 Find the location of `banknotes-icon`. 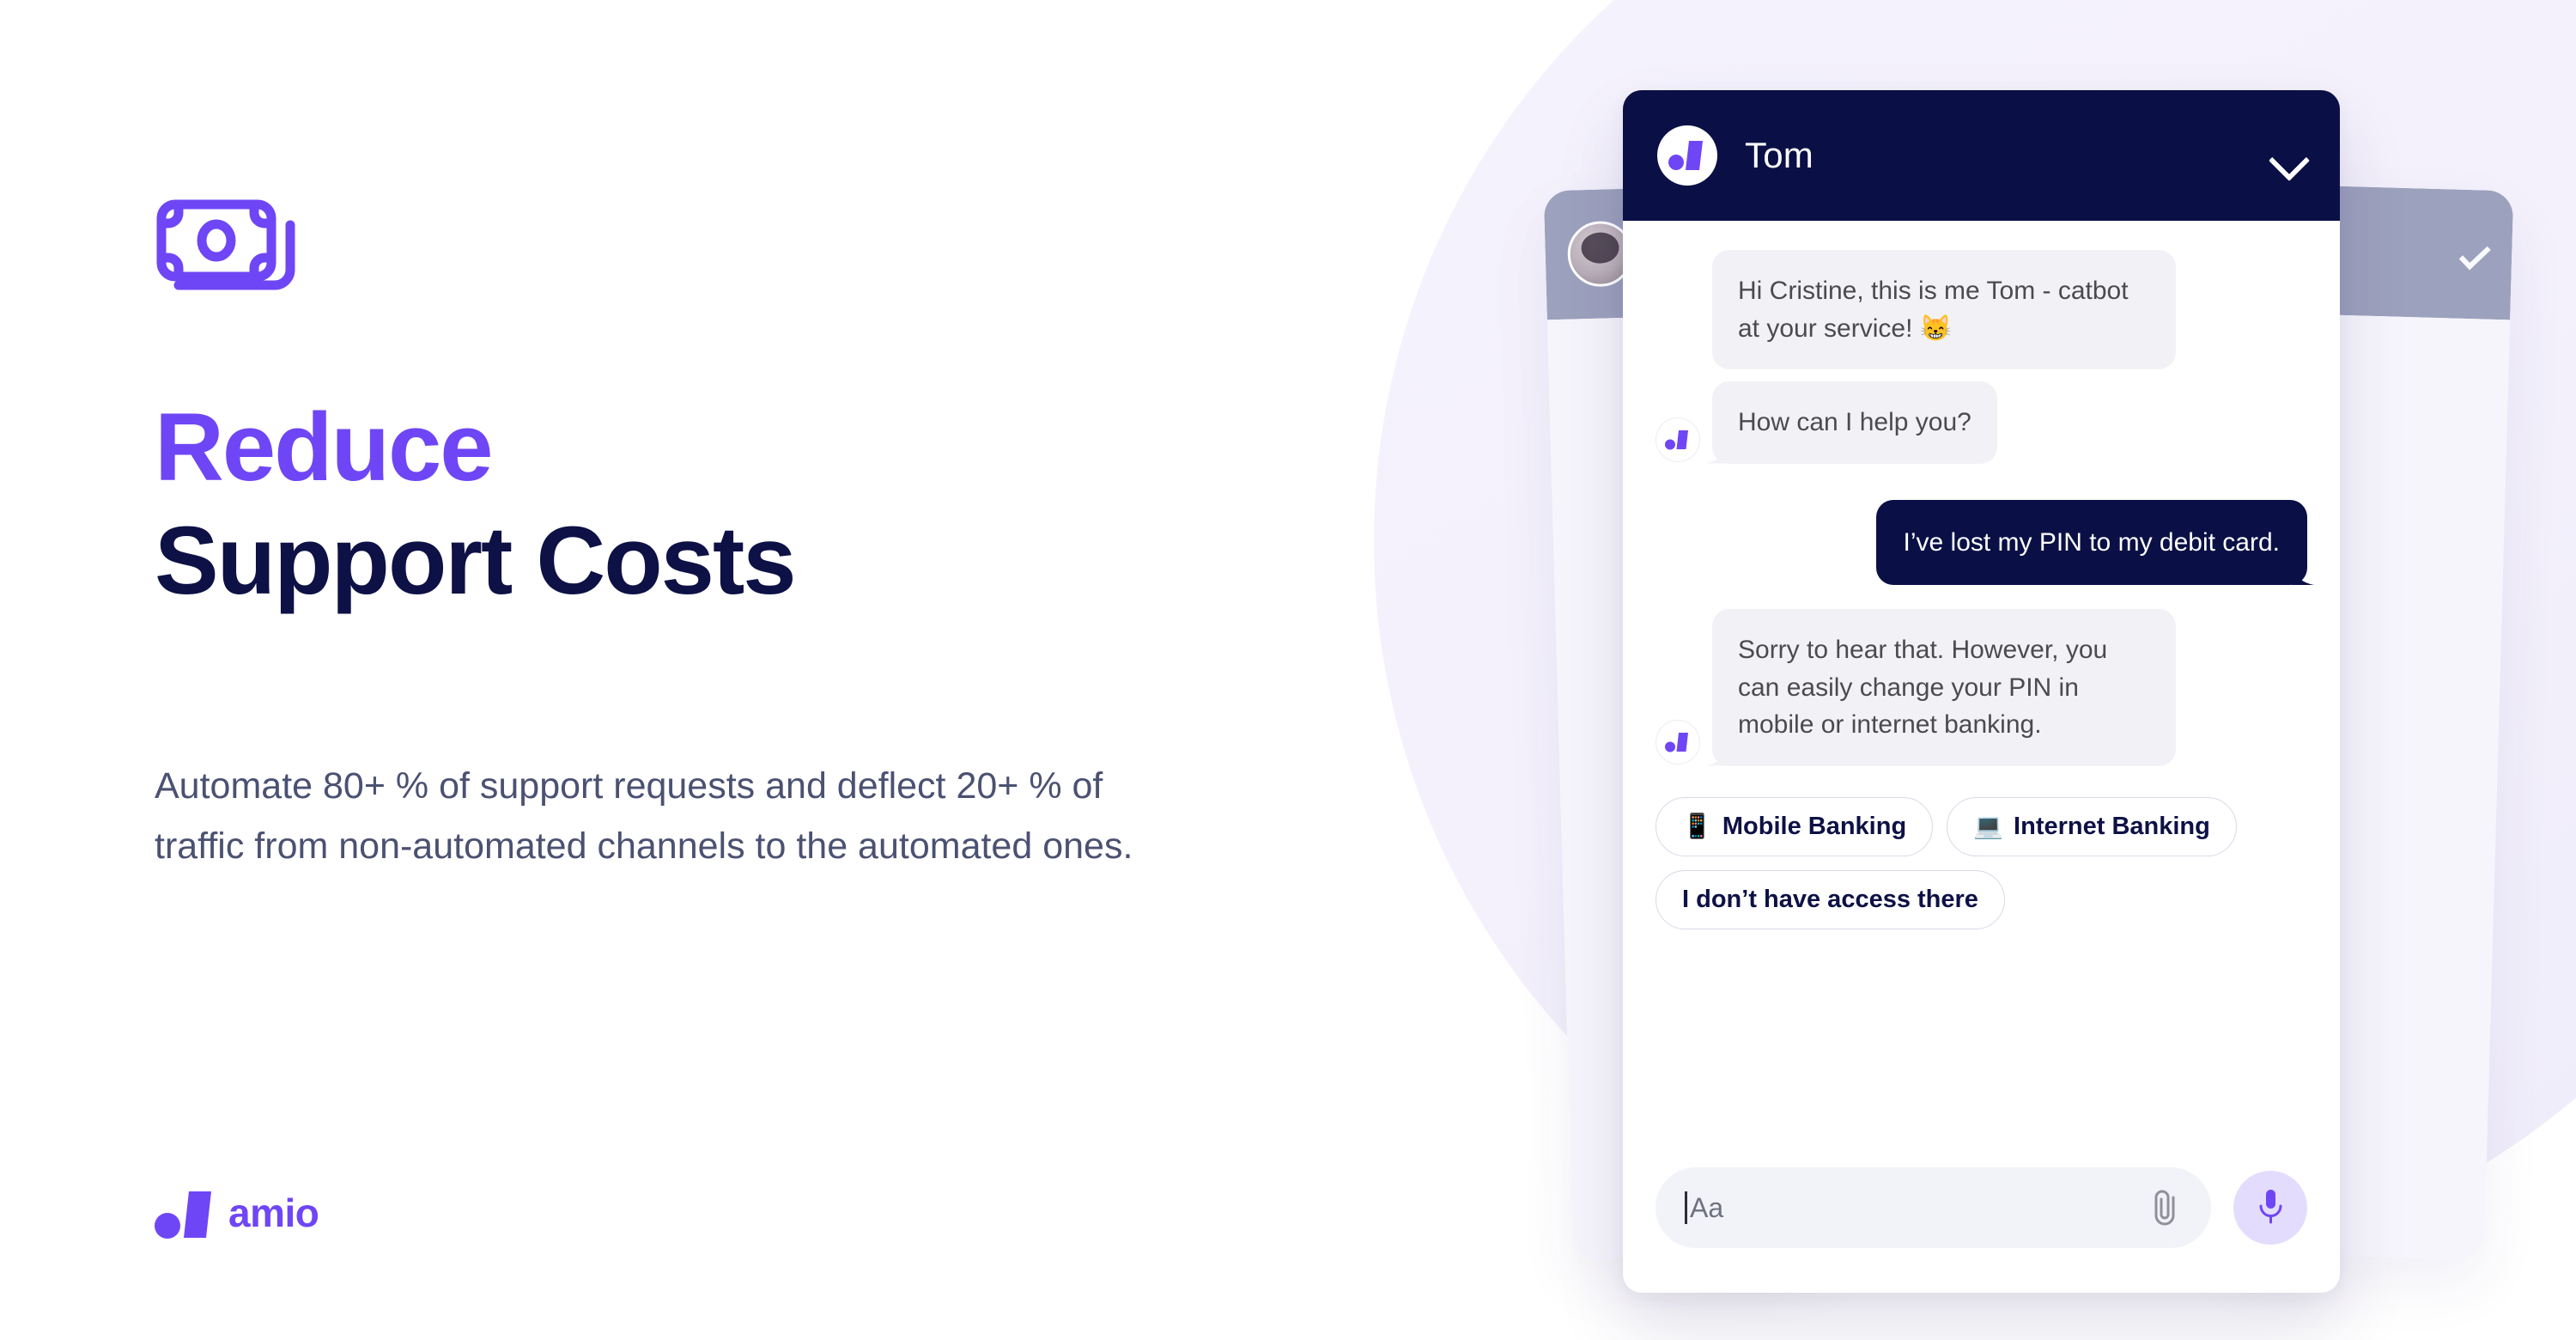

banknotes-icon is located at coordinates (232, 250).